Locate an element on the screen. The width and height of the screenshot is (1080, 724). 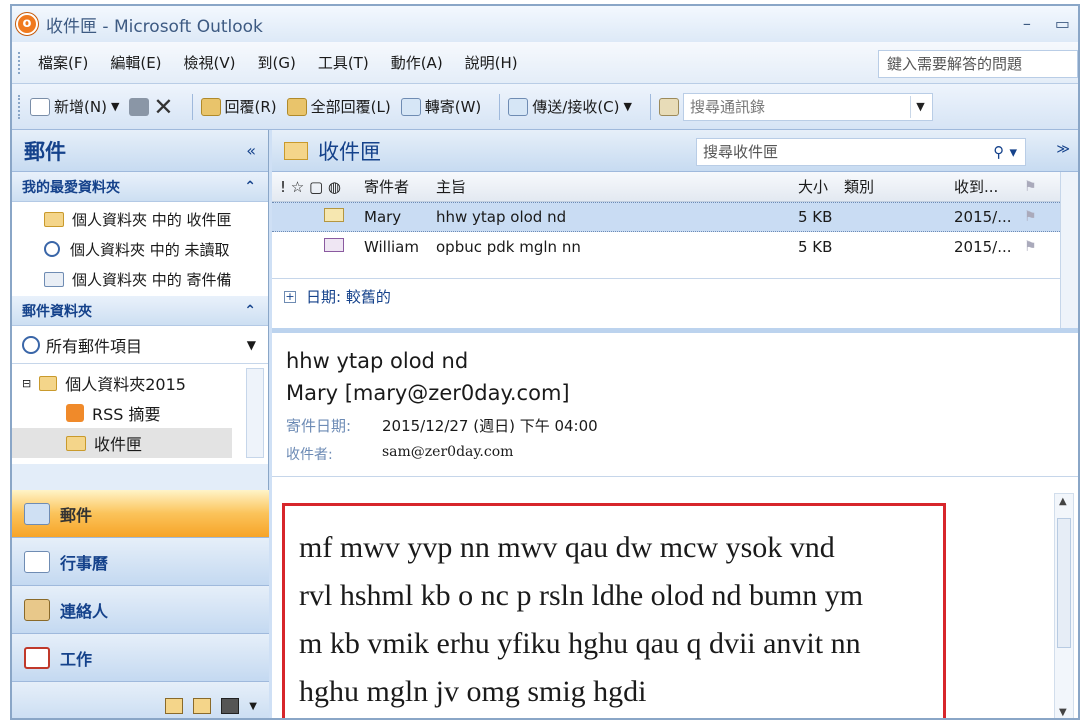
send-receive-label: 傳送/接收(C) is located at coordinates (576, 107).